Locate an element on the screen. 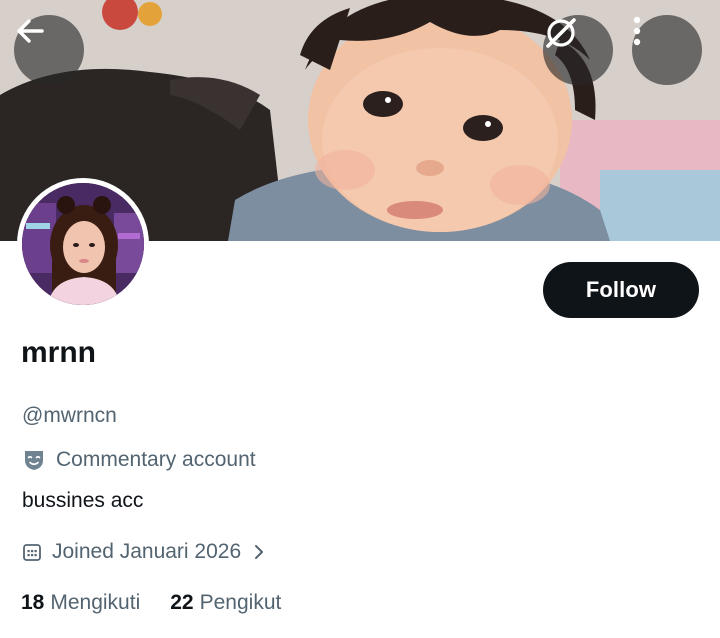  followers-label: Pengikut is located at coordinates (240, 602).